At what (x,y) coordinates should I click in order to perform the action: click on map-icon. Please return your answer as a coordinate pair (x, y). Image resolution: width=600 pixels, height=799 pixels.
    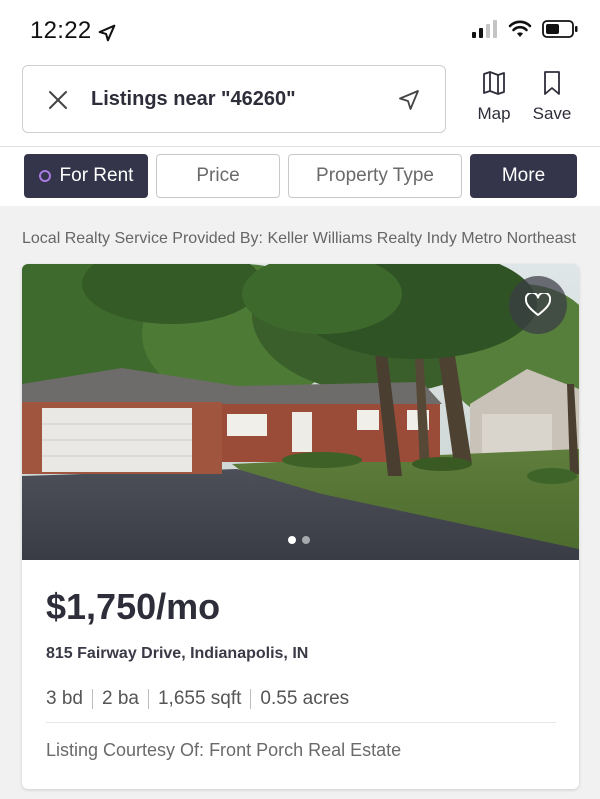
    Looking at the image, I should click on (494, 83).